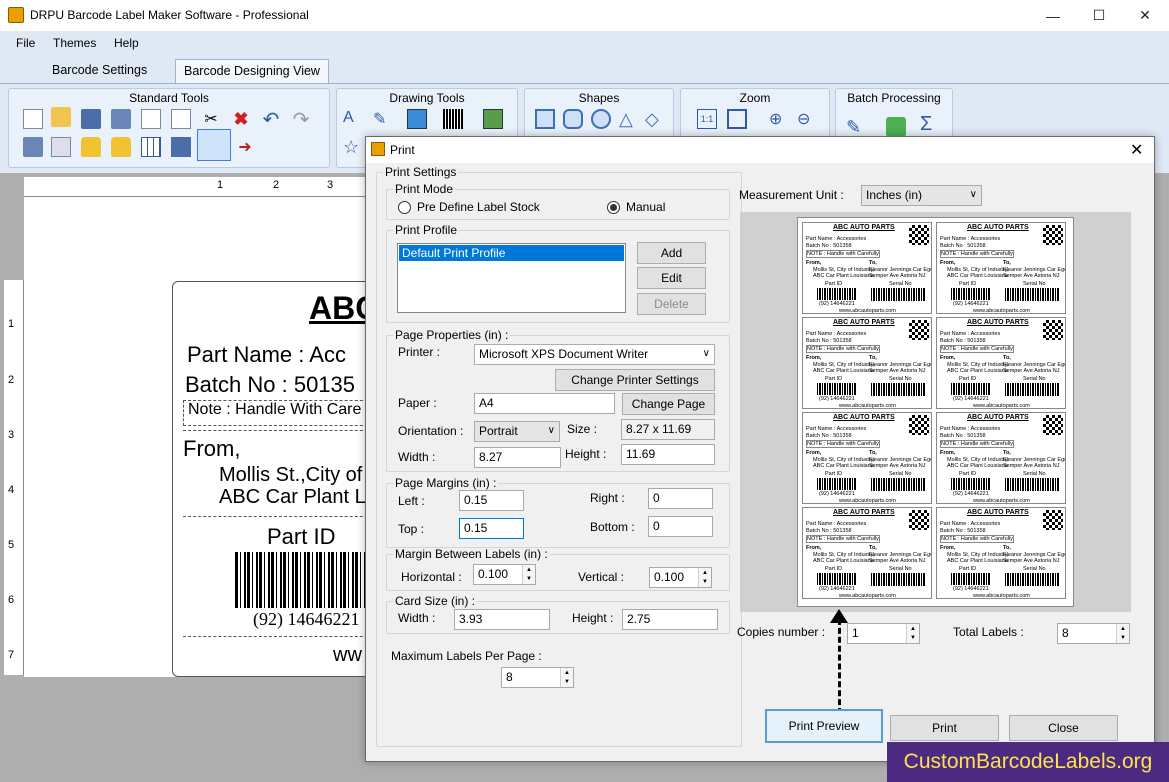  Describe the element at coordinates (61, 147) in the screenshot. I see `ungroup-icon` at that location.